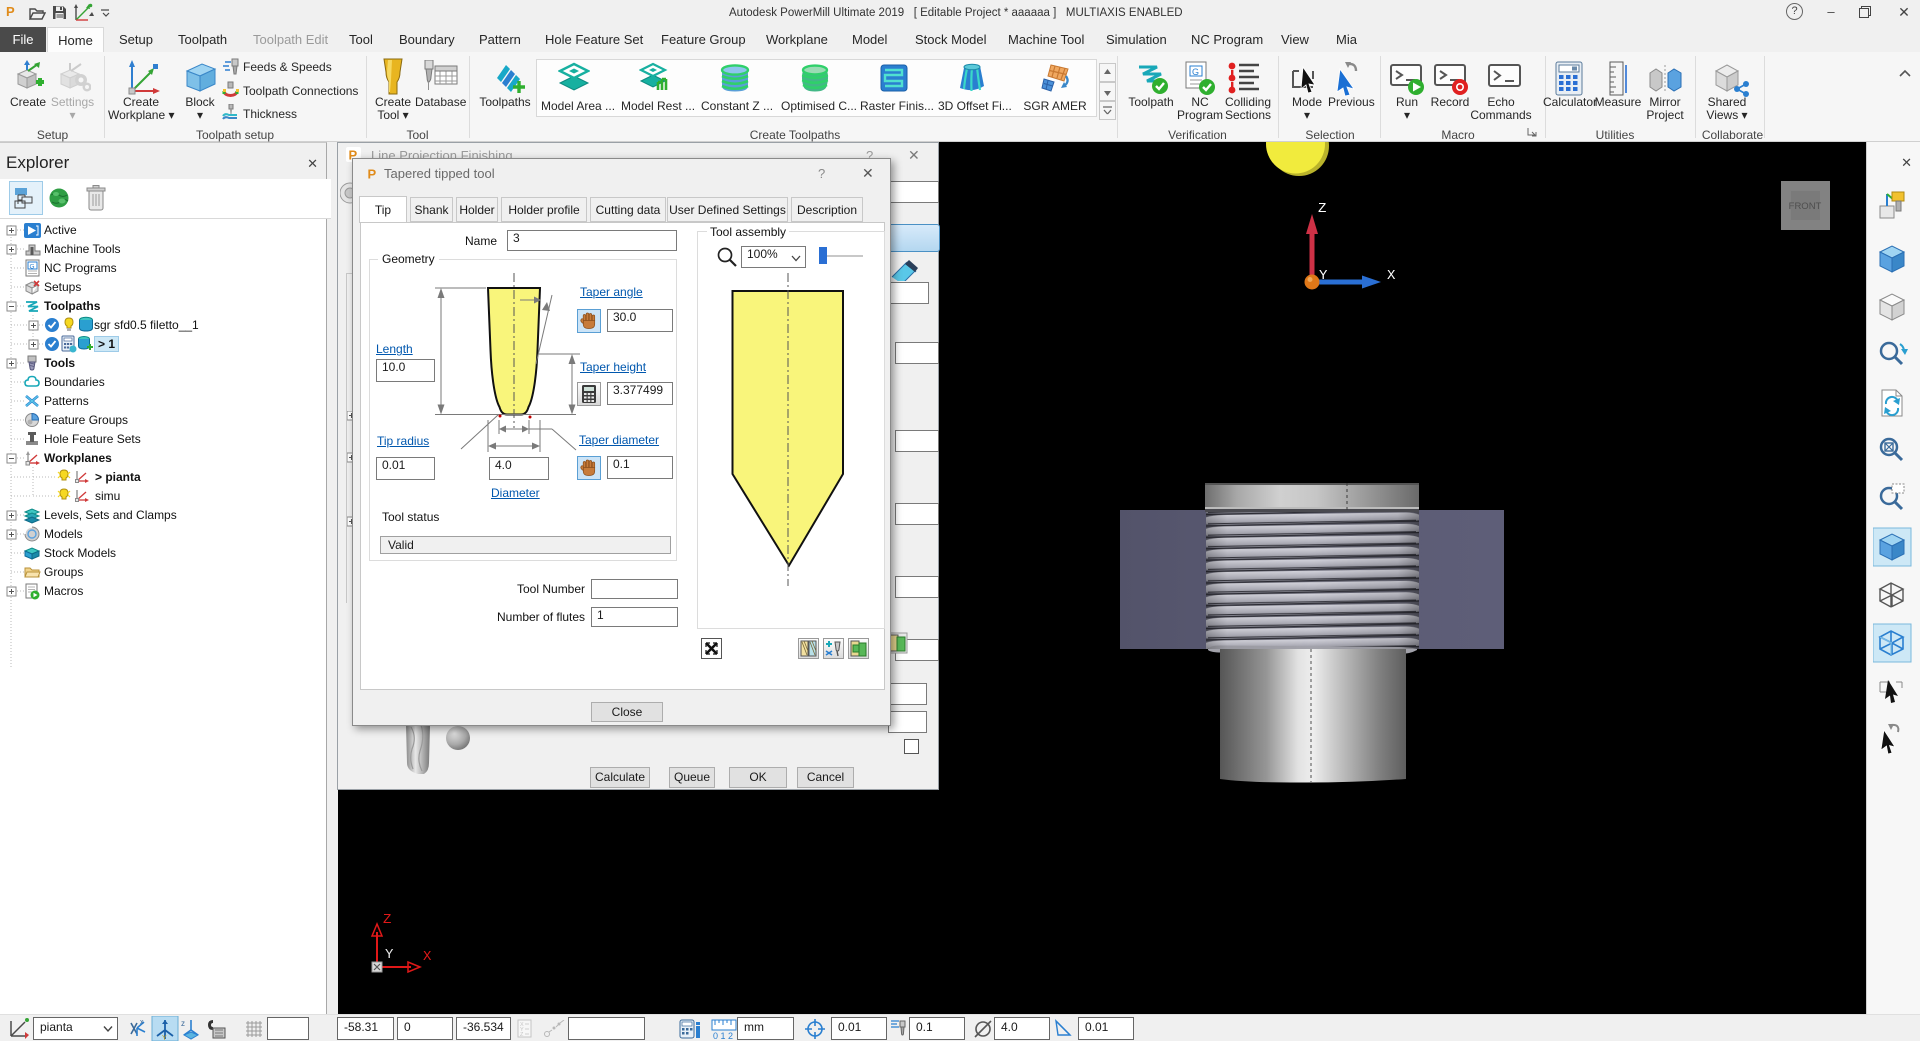 The height and width of the screenshot is (1041, 1920). What do you see at coordinates (183, 1023) in the screenshot?
I see `svg-text: z` at bounding box center [183, 1023].